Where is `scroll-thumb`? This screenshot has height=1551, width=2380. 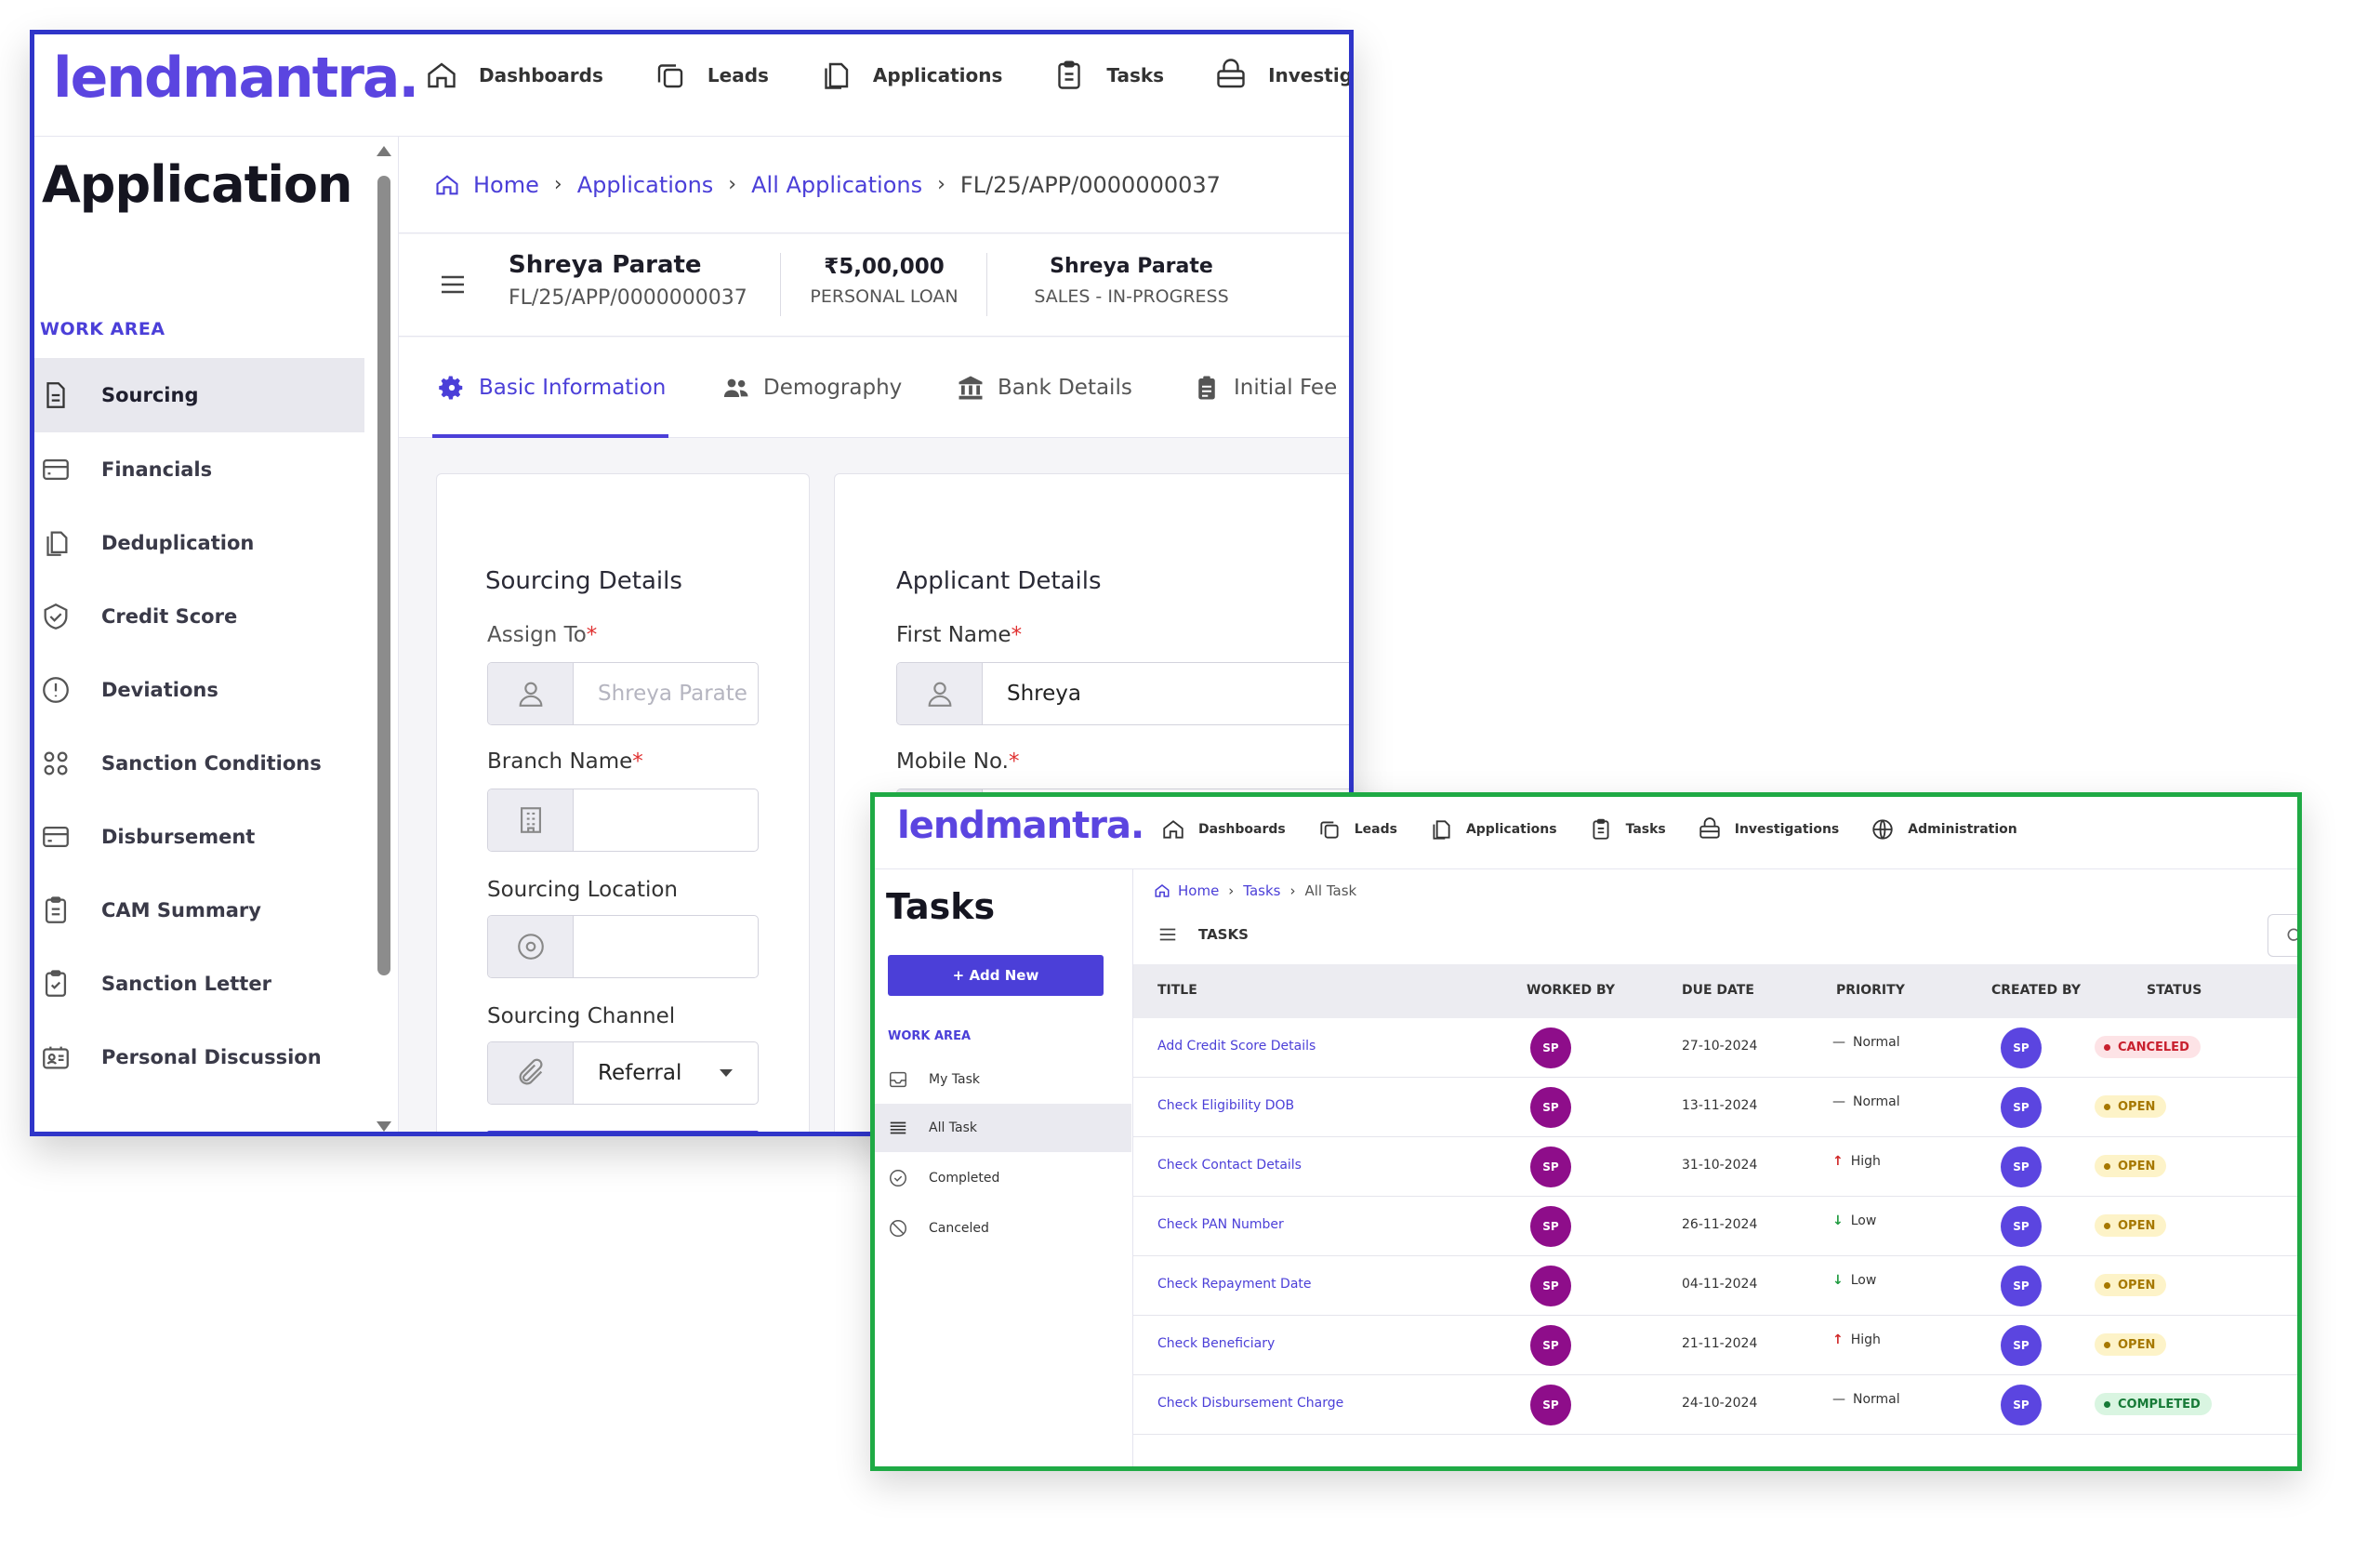
scroll-thumb is located at coordinates (383, 575).